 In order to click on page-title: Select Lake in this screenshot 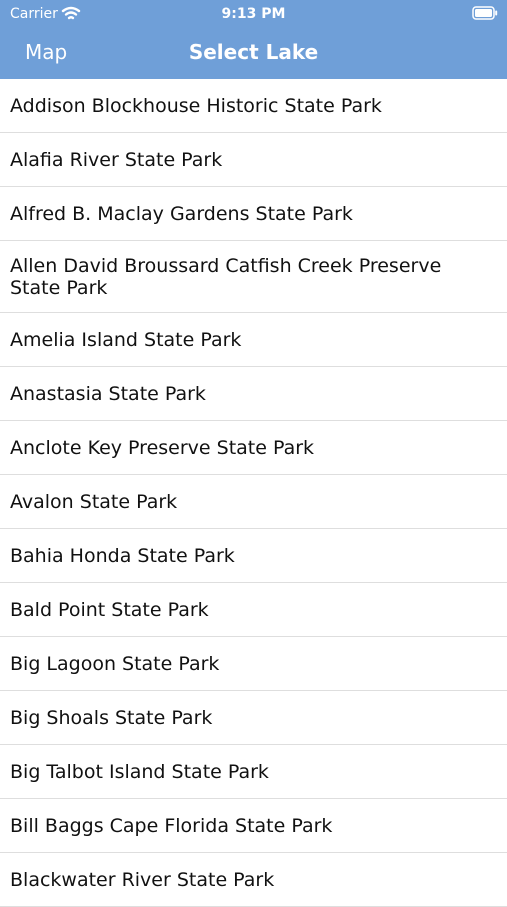, I will do `click(253, 52)`.